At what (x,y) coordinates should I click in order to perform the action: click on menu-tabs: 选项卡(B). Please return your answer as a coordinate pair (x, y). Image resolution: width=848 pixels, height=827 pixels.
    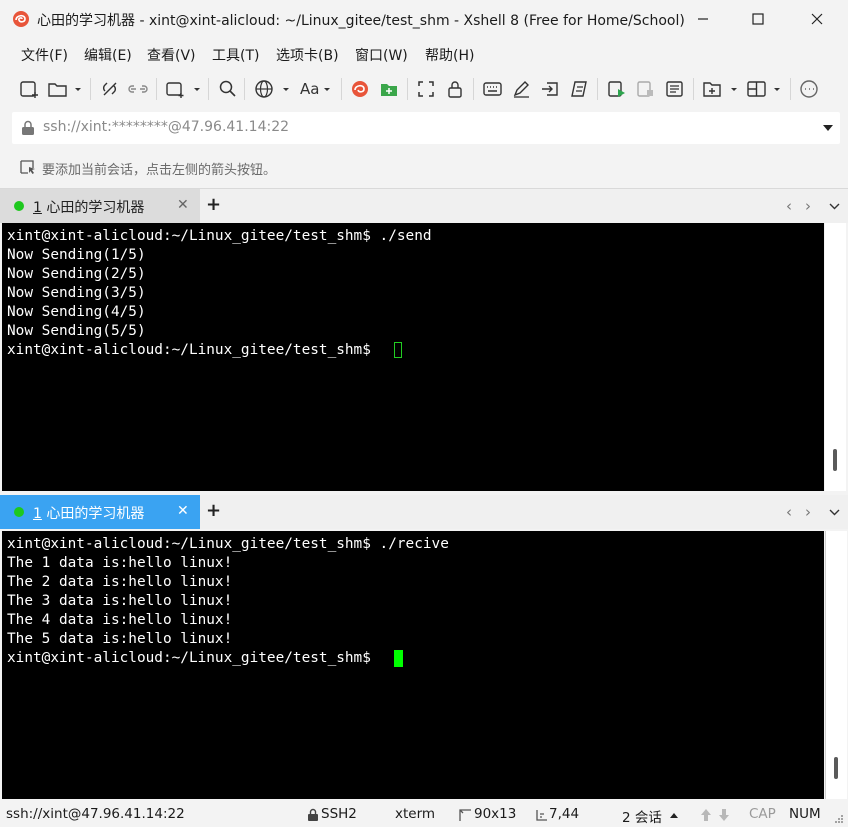
    Looking at the image, I should click on (307, 55).